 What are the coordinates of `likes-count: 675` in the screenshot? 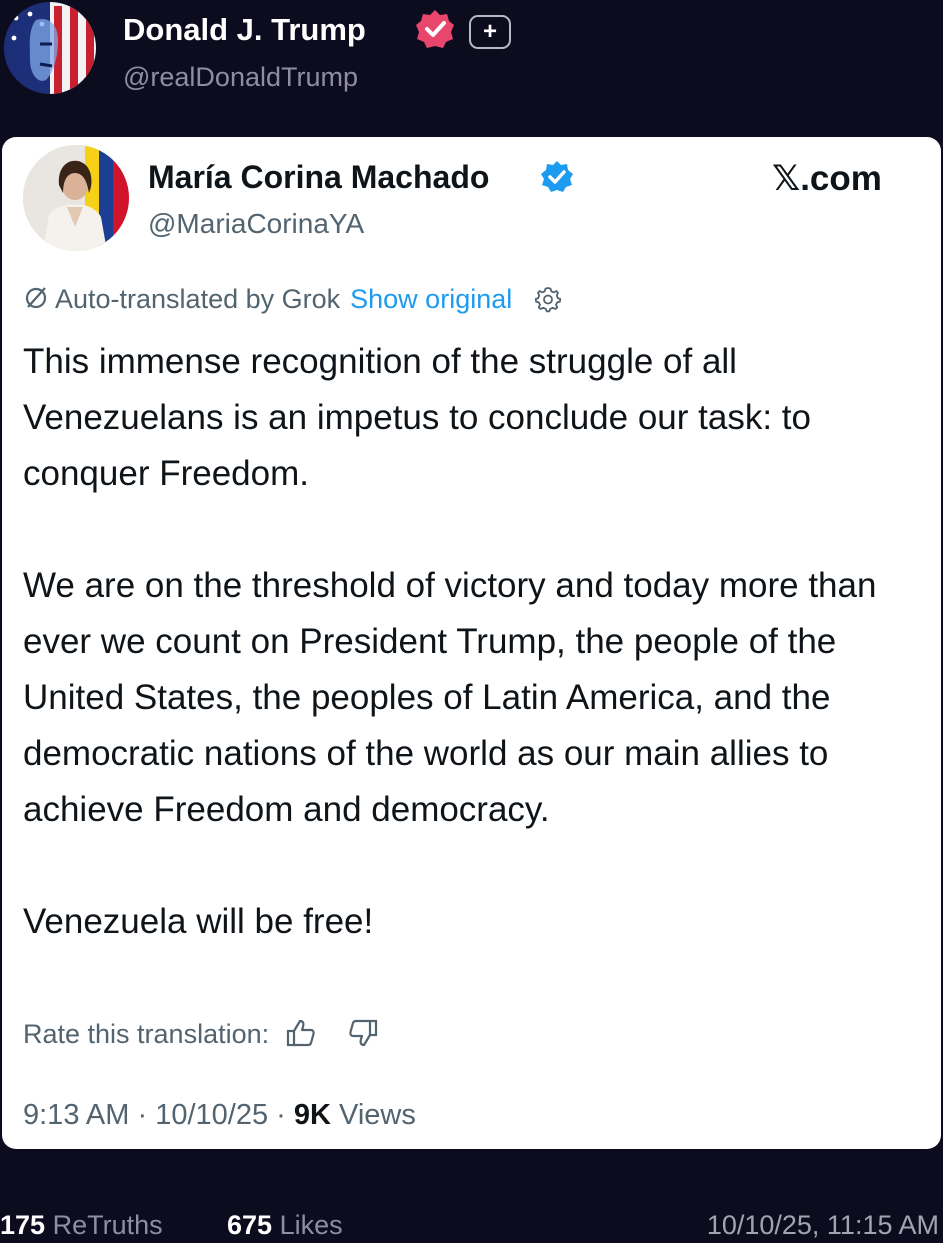 It's located at (250, 1225).